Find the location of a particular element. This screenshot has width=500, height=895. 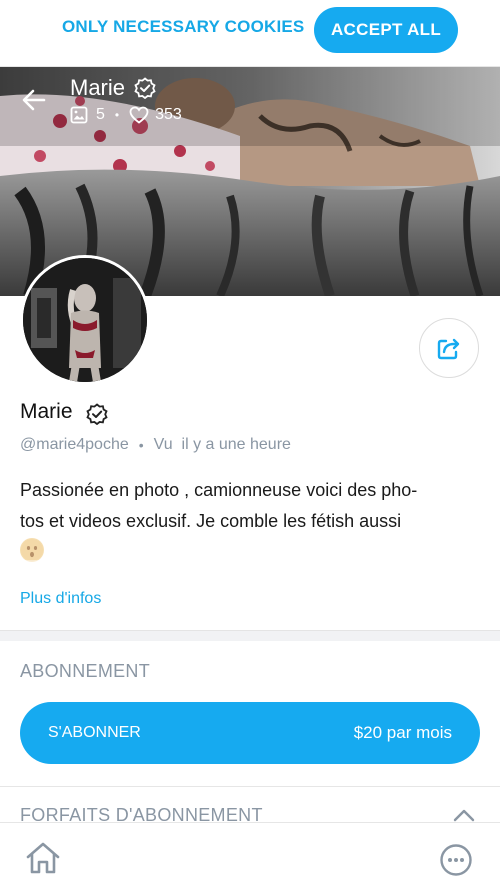

separator is located at coordinates (250, 786).